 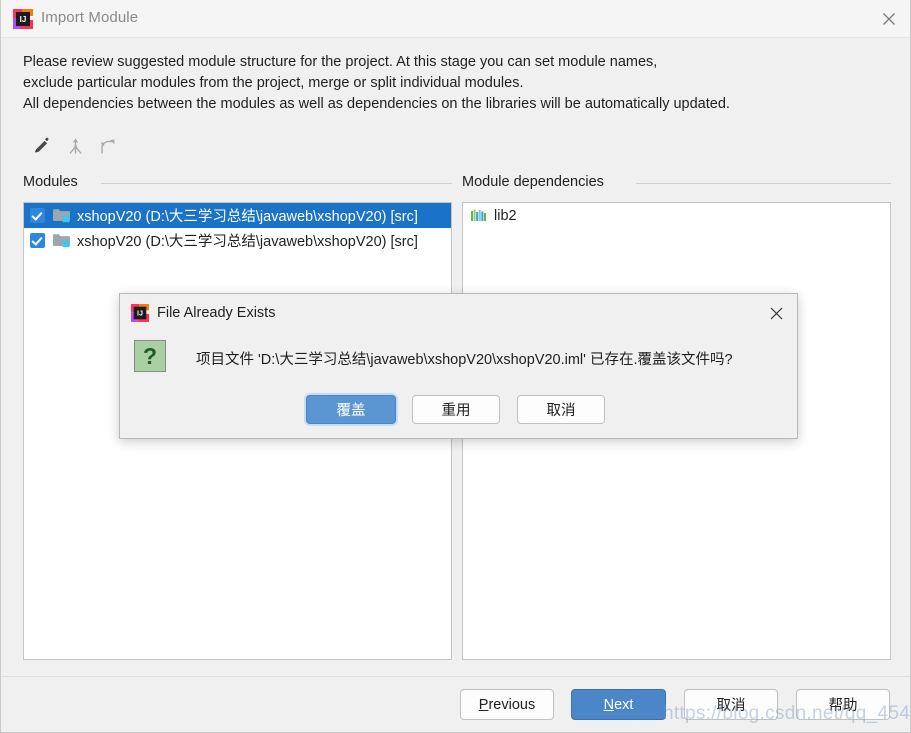 What do you see at coordinates (676, 215) in the screenshot?
I see `list-item: lib2` at bounding box center [676, 215].